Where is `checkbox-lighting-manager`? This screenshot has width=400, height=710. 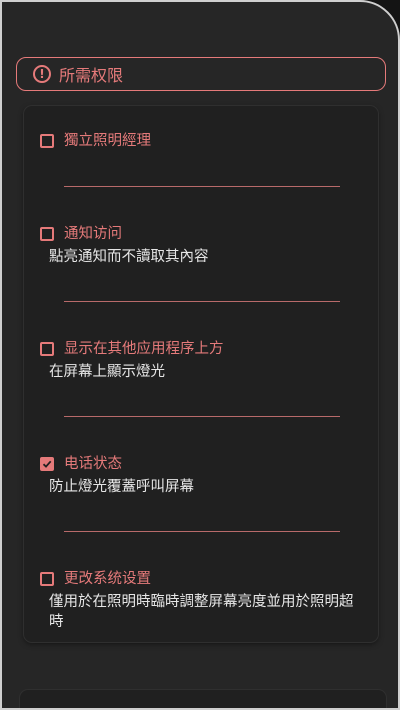
checkbox-lighting-manager is located at coordinates (47, 141).